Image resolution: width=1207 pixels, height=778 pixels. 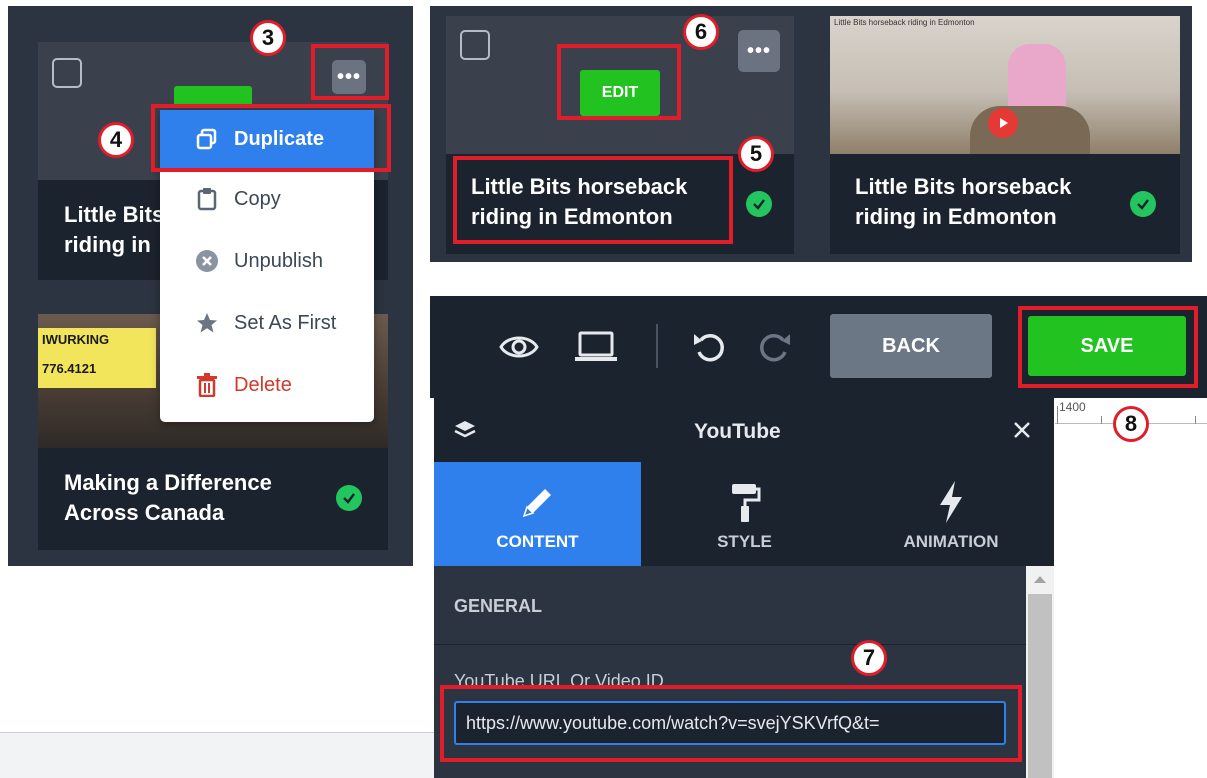 What do you see at coordinates (963, 201) in the screenshot?
I see `card-title: Little Bits horseback riding in Edmonton` at bounding box center [963, 201].